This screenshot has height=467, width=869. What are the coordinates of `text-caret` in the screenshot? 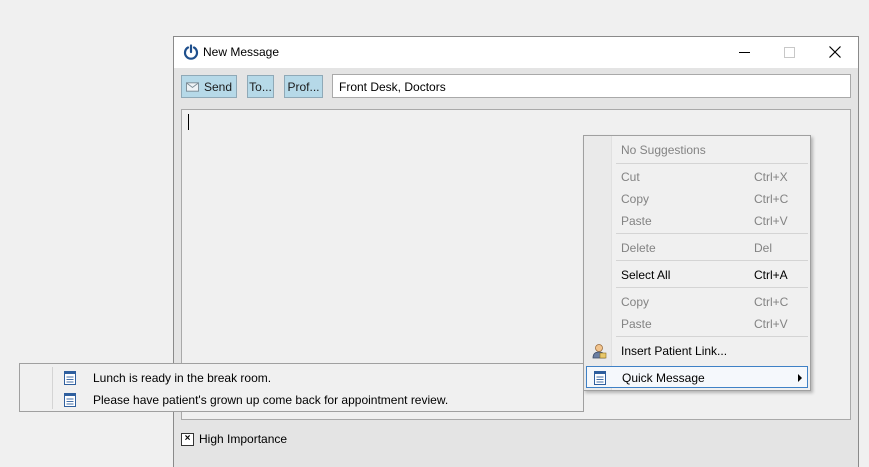 It's located at (188, 122).